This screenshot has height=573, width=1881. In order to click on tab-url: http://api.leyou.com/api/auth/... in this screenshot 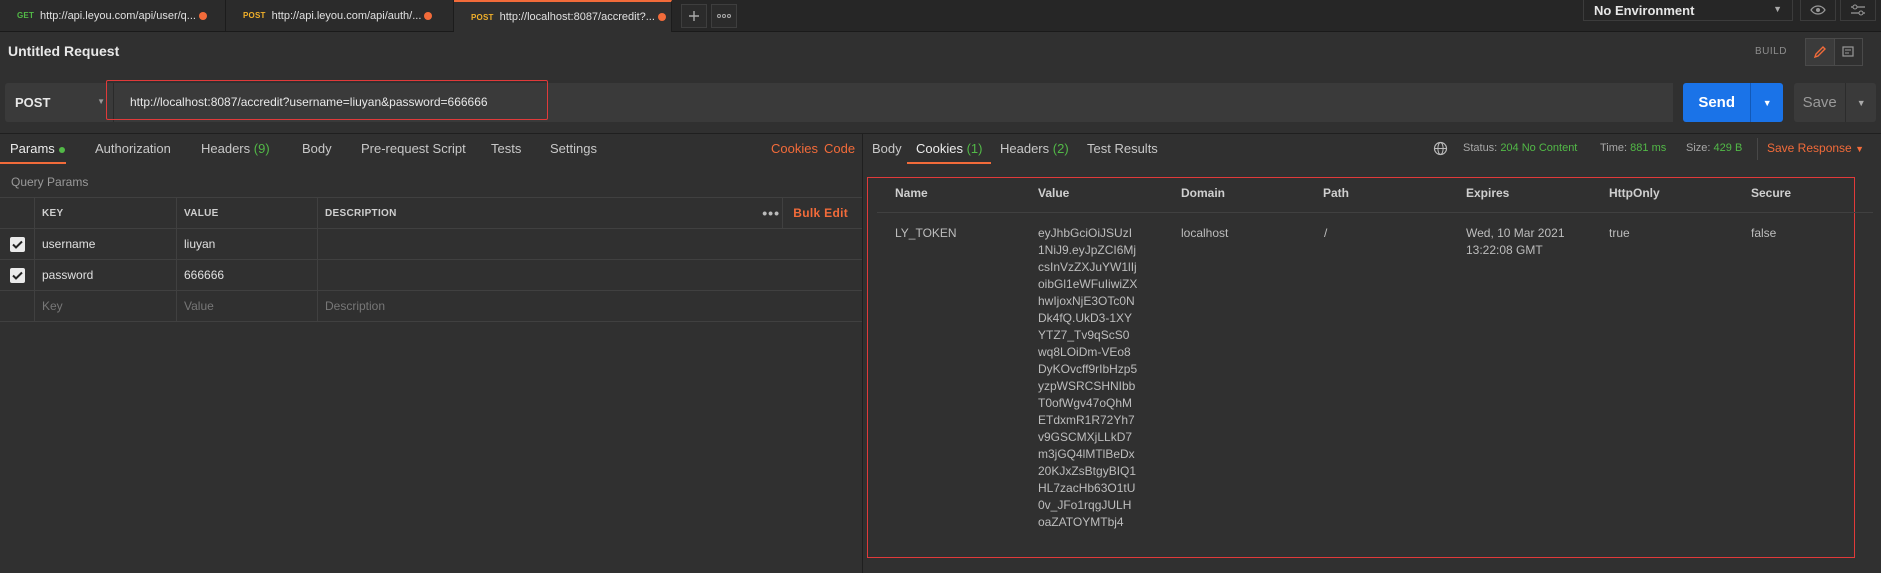, I will do `click(346, 15)`.